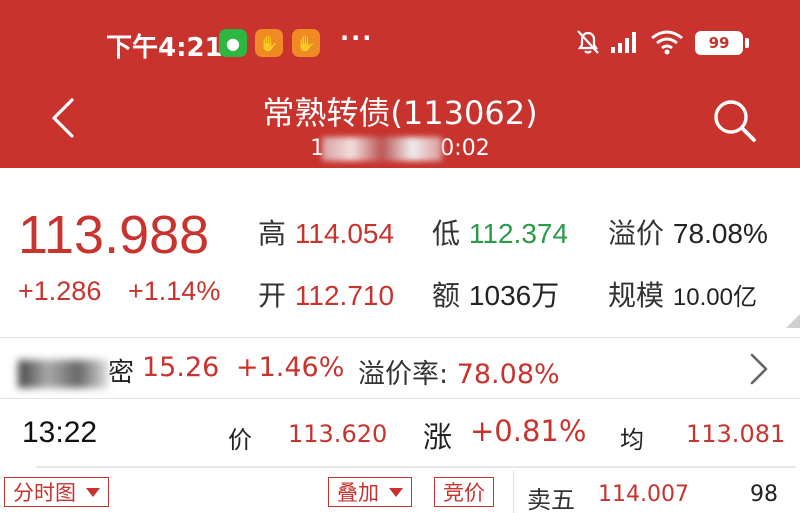  I want to click on price-change-pct: +1.14%, so click(174, 291).